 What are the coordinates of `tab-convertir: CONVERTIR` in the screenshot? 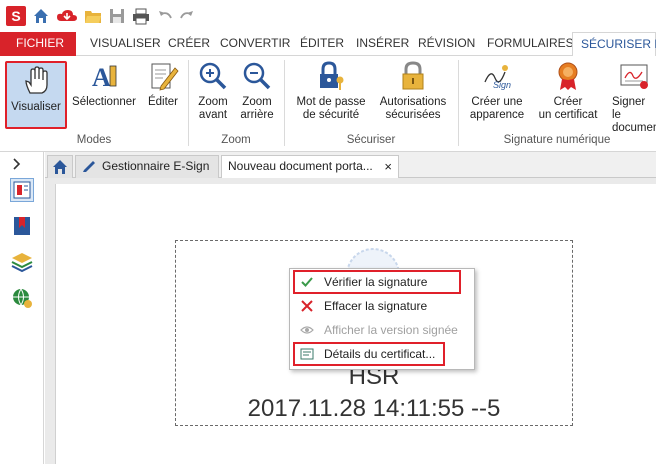 It's located at (255, 44).